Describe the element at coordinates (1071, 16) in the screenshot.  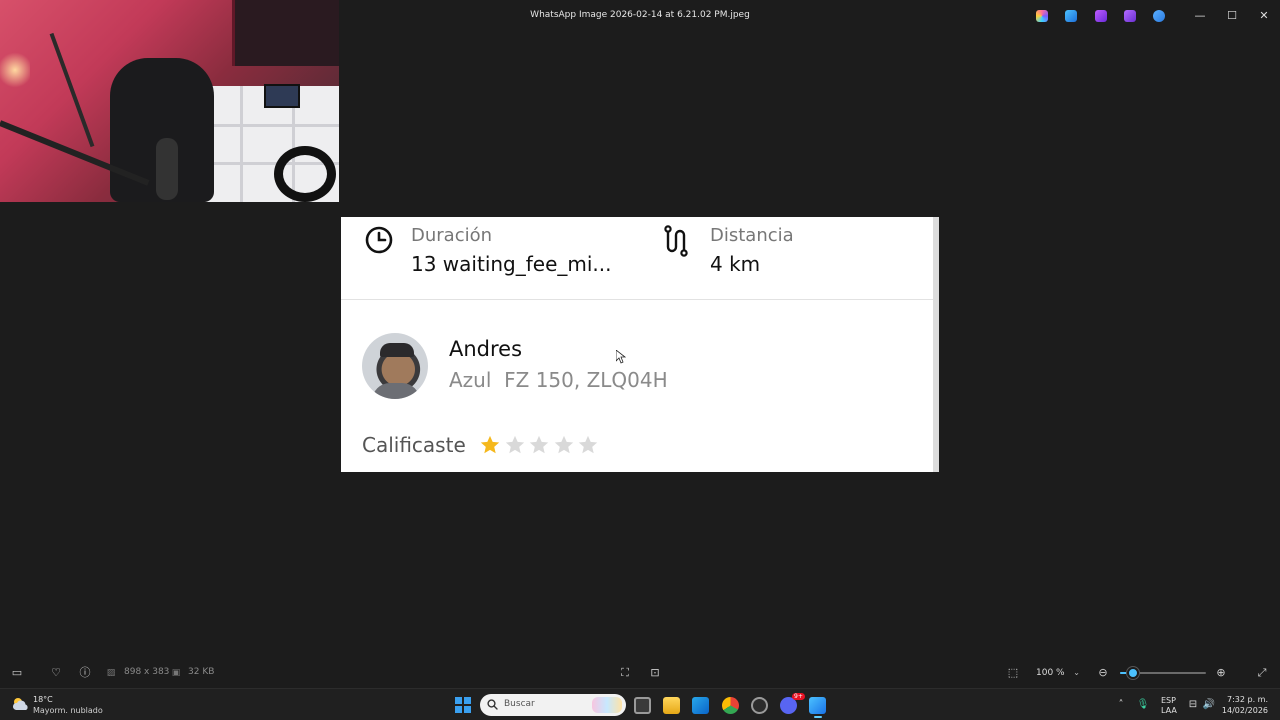
I see `edit-image-icon` at that location.